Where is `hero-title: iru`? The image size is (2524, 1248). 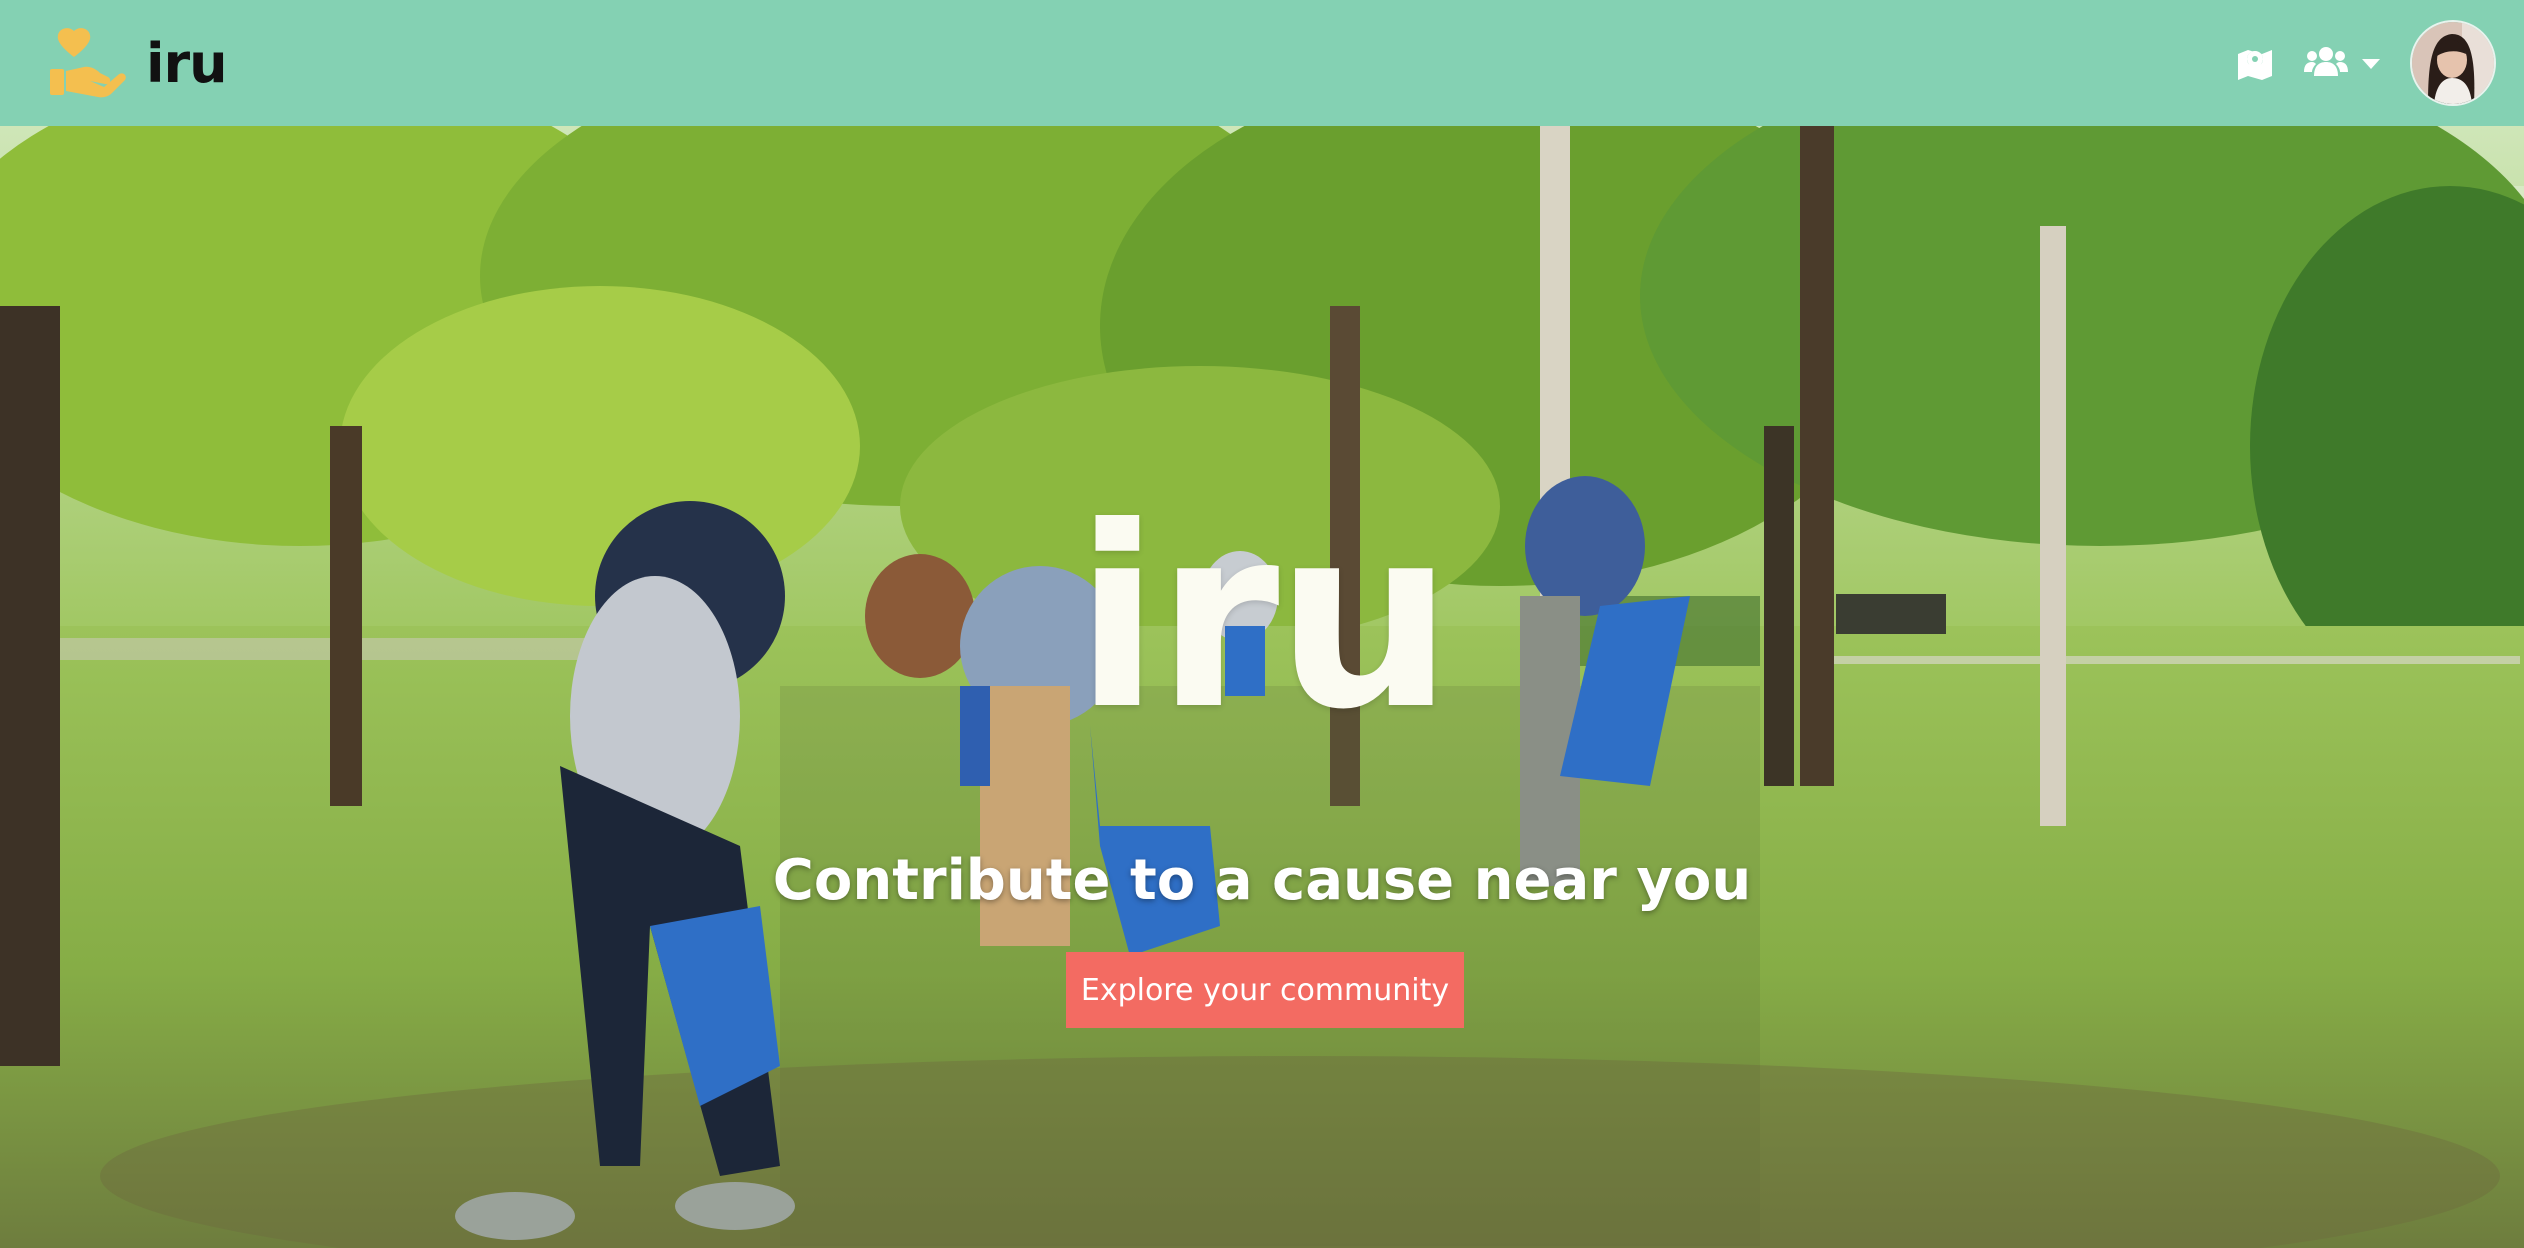 hero-title: iru is located at coordinates (1264, 618).